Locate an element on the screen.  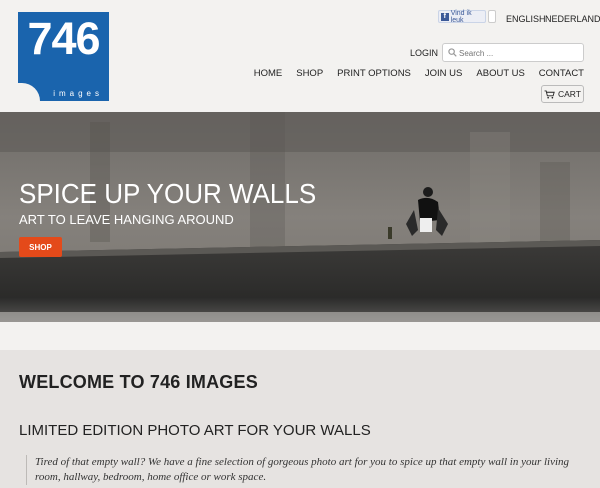
language-english-link: ENGLISH is located at coordinates (526, 19).